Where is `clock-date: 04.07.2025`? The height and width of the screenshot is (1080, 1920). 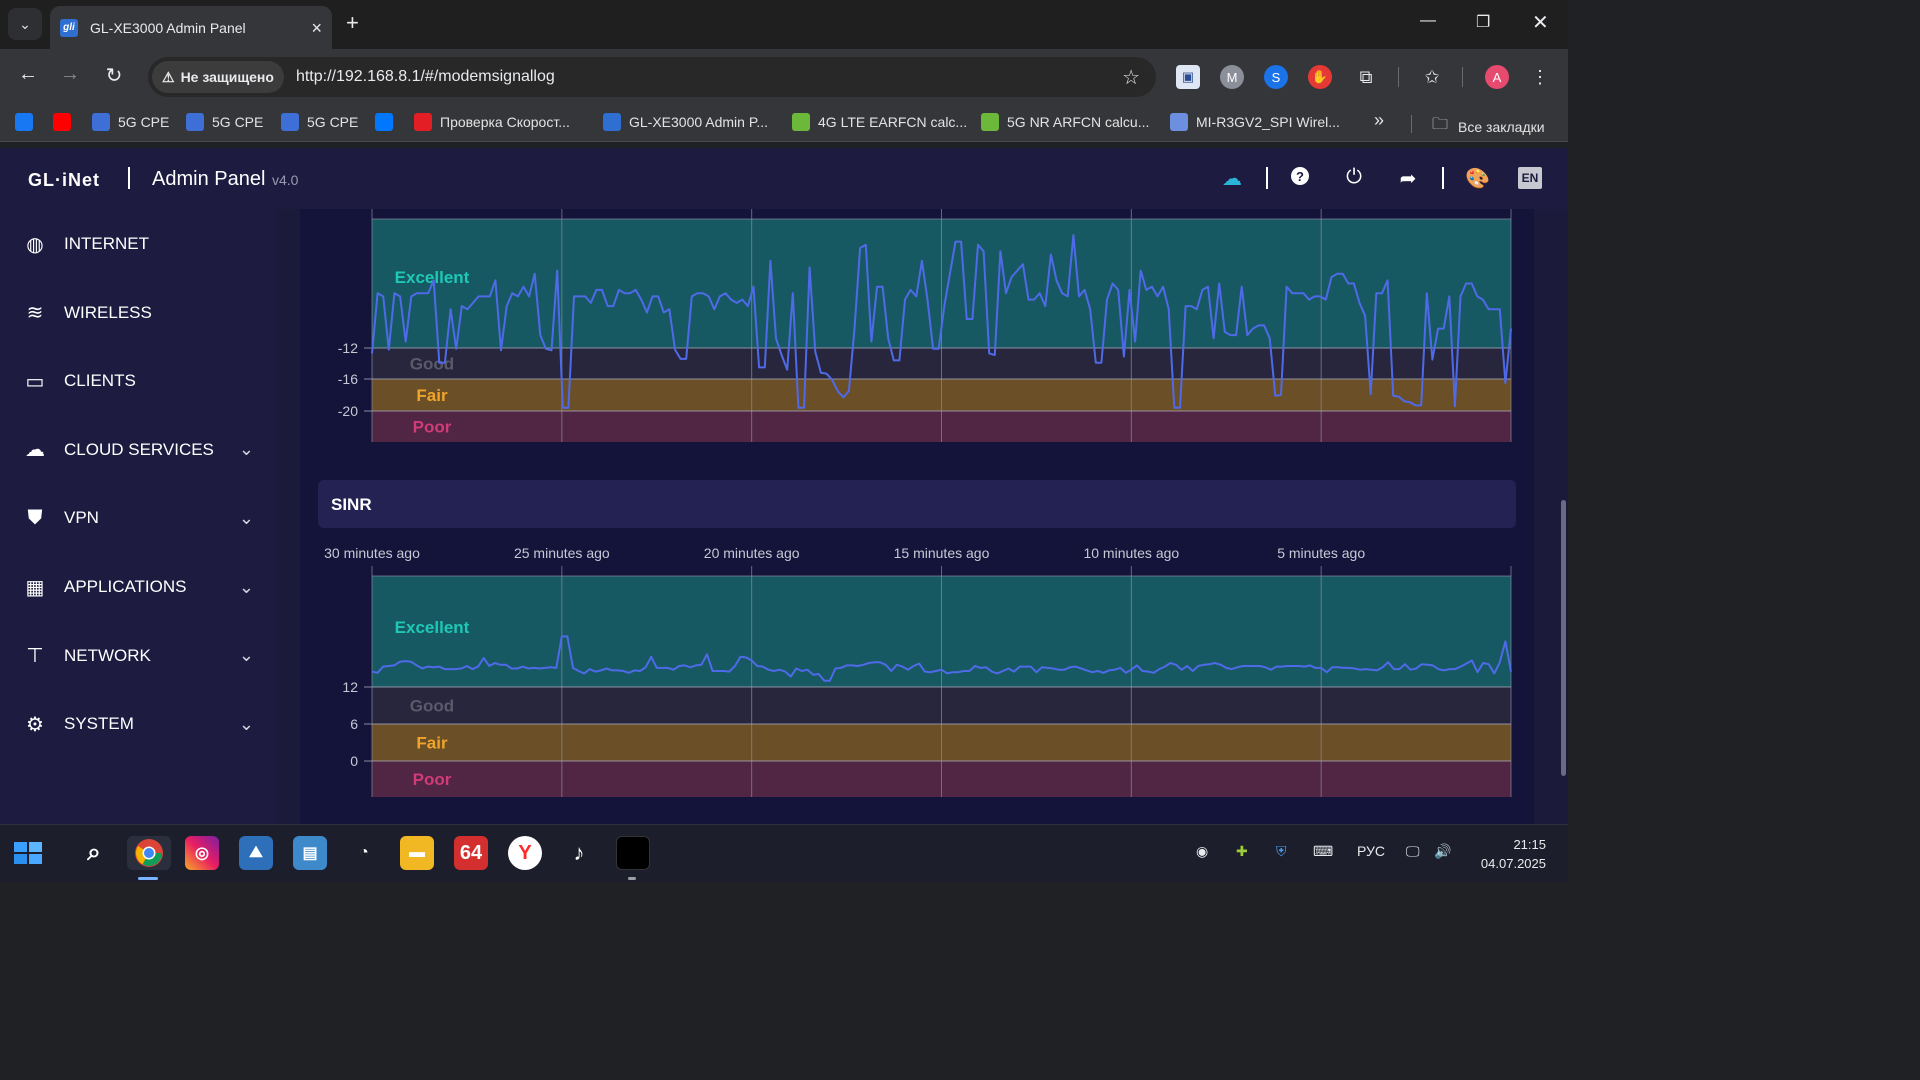
clock-date: 04.07.2025 is located at coordinates (1513, 863).